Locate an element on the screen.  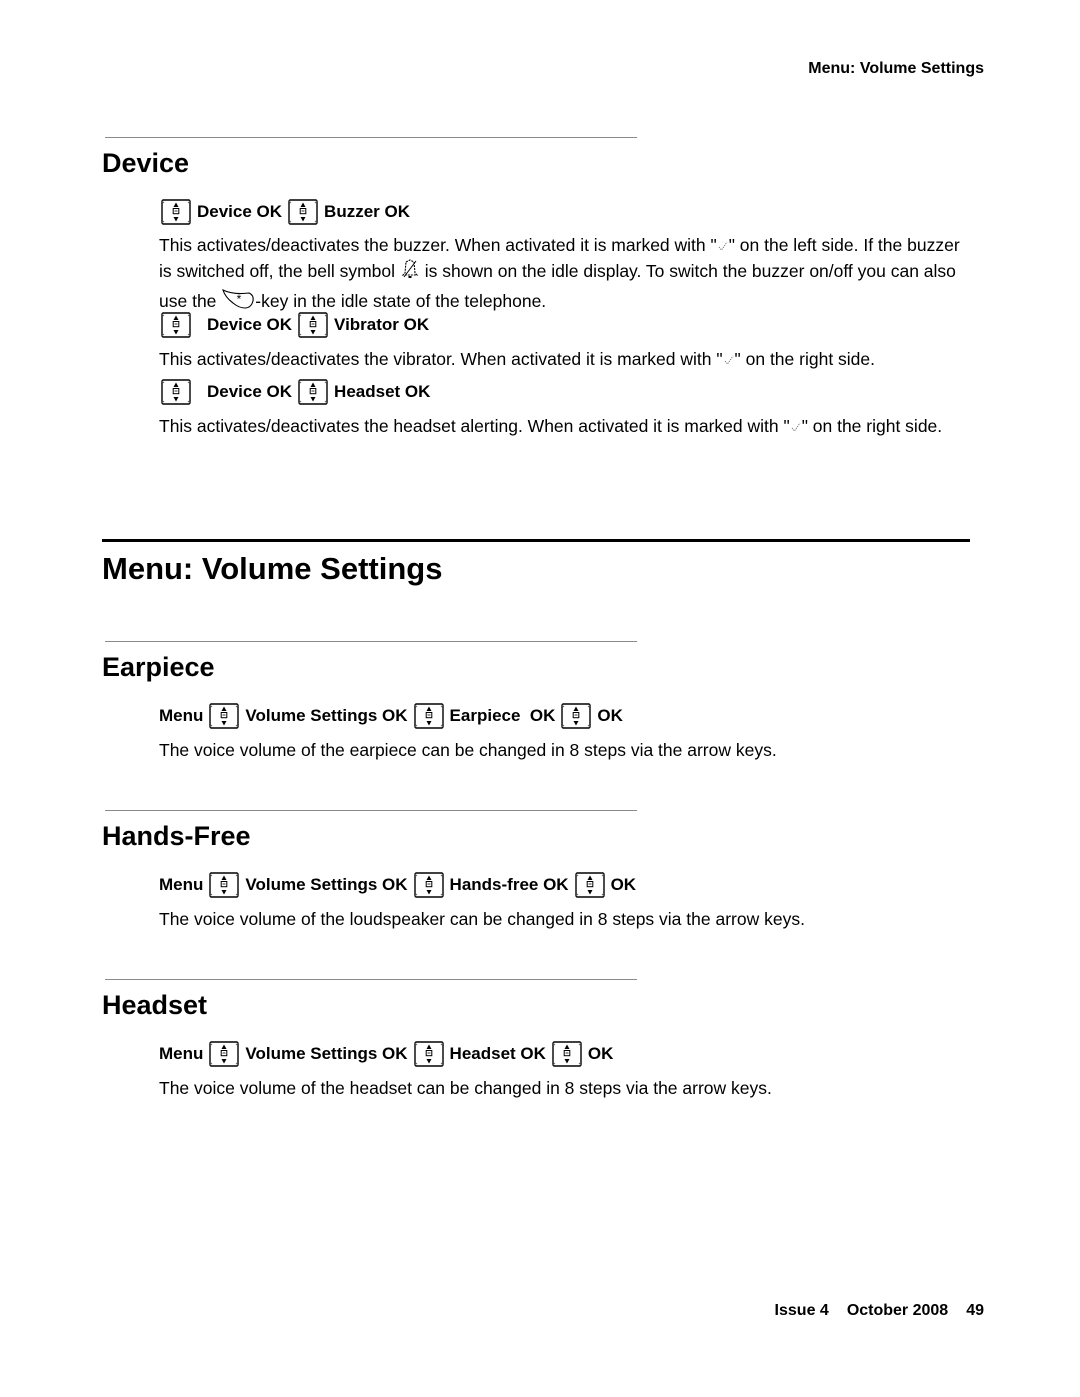
footer-issue: Issue 4 is located at coordinates (801, 1310).